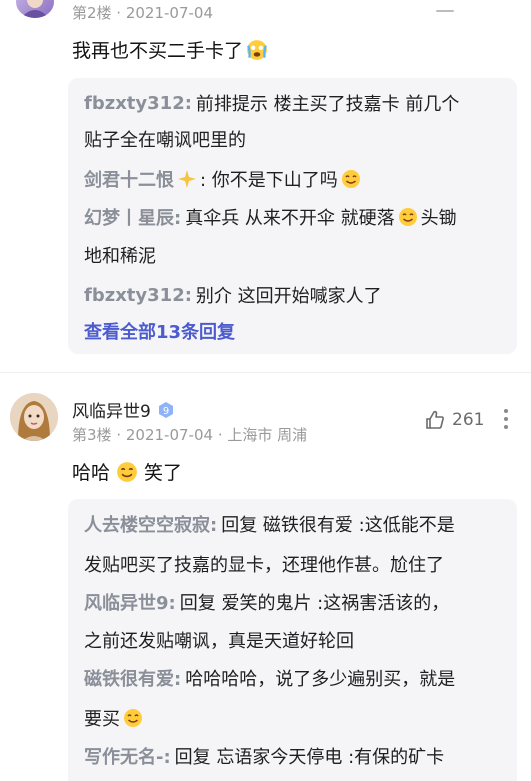 This screenshot has width=531, height=781. I want to click on thumbs-up-icon, so click(435, 419).